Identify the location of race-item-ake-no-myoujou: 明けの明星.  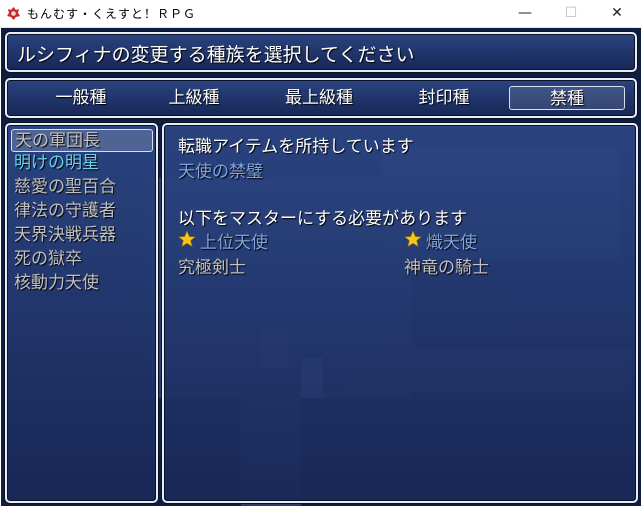
(82, 163).